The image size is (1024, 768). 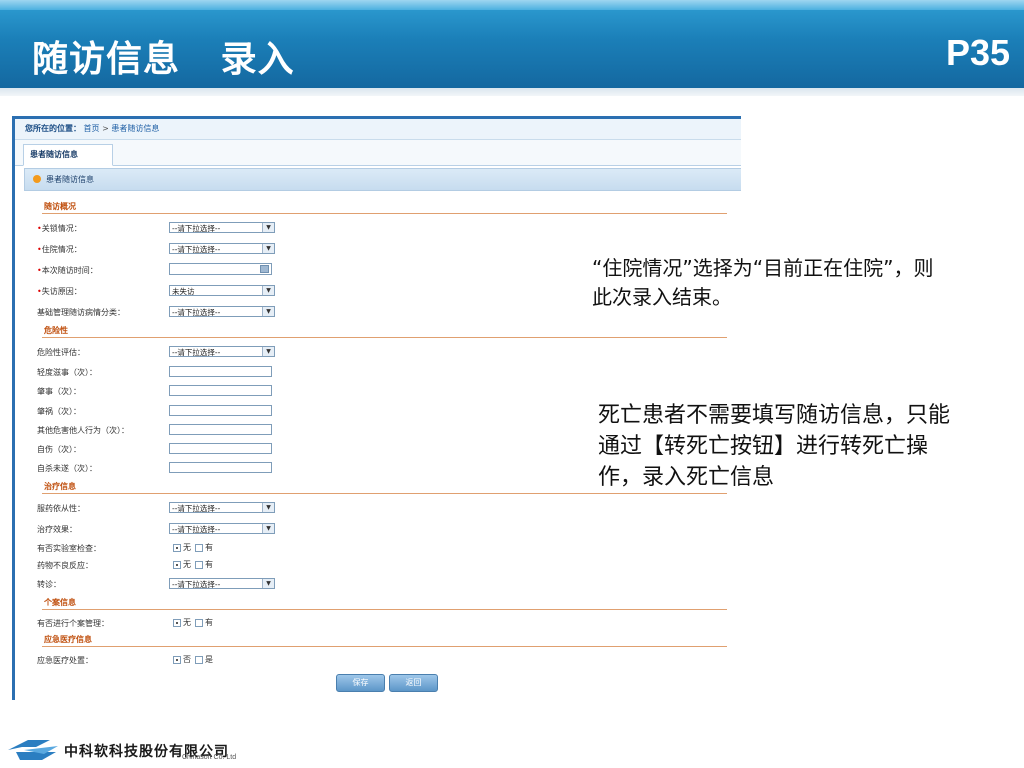 I want to click on adverse-label: 药物不良反应：, so click(x=65, y=565).